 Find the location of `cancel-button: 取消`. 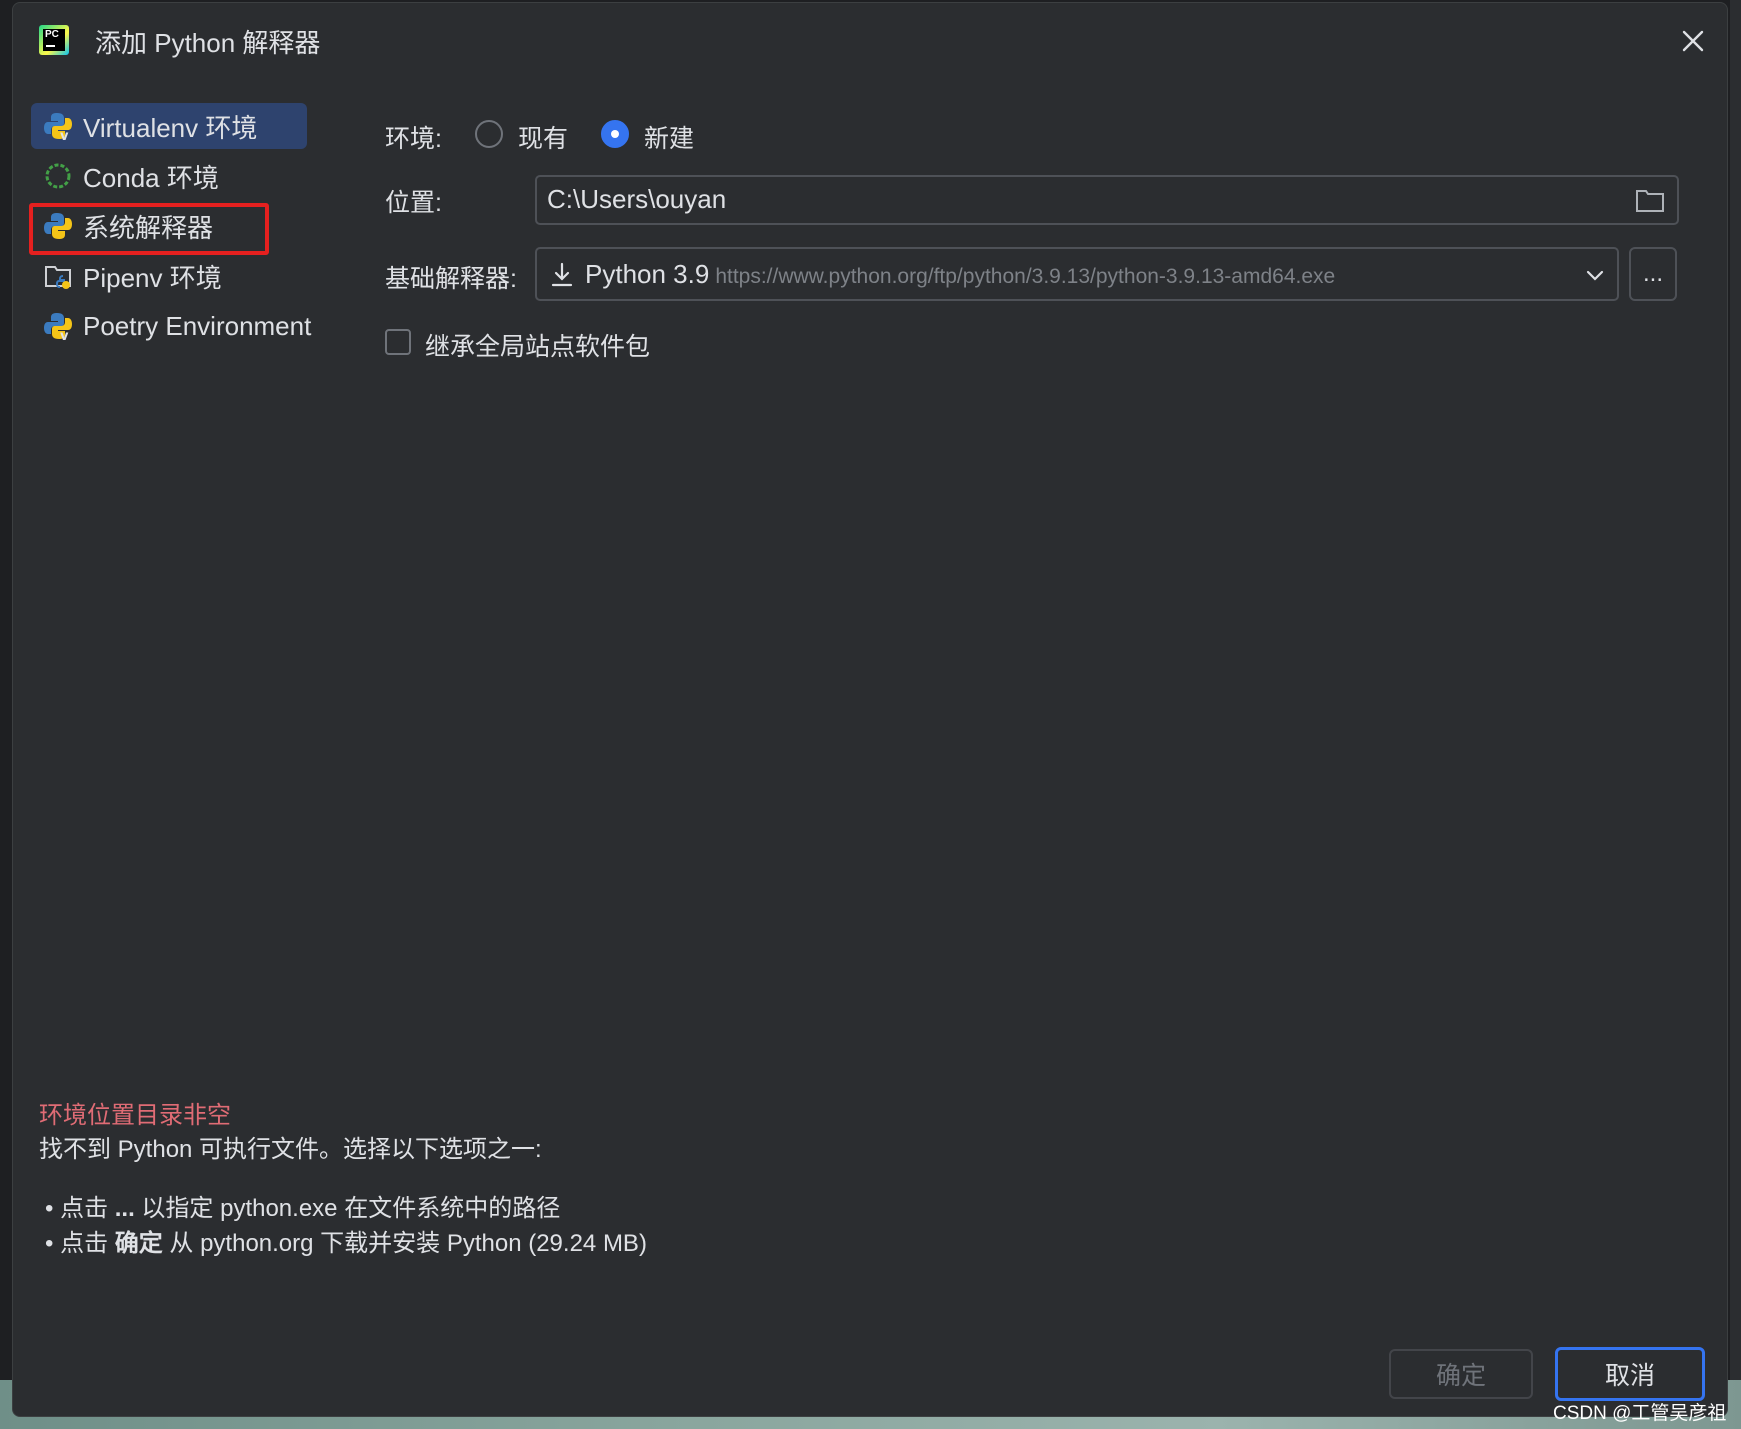

cancel-button: 取消 is located at coordinates (1630, 1374).